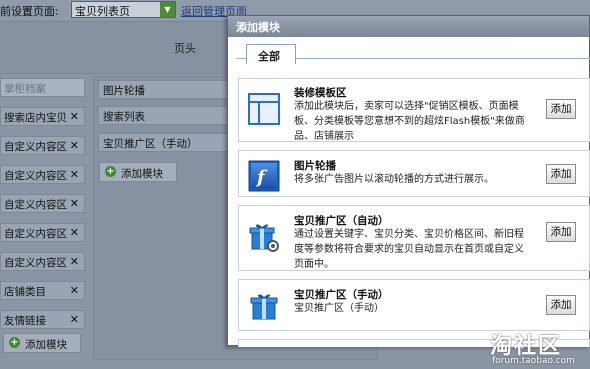  What do you see at coordinates (533, 361) in the screenshot?
I see `watermark-url: forum.taobao.com` at bounding box center [533, 361].